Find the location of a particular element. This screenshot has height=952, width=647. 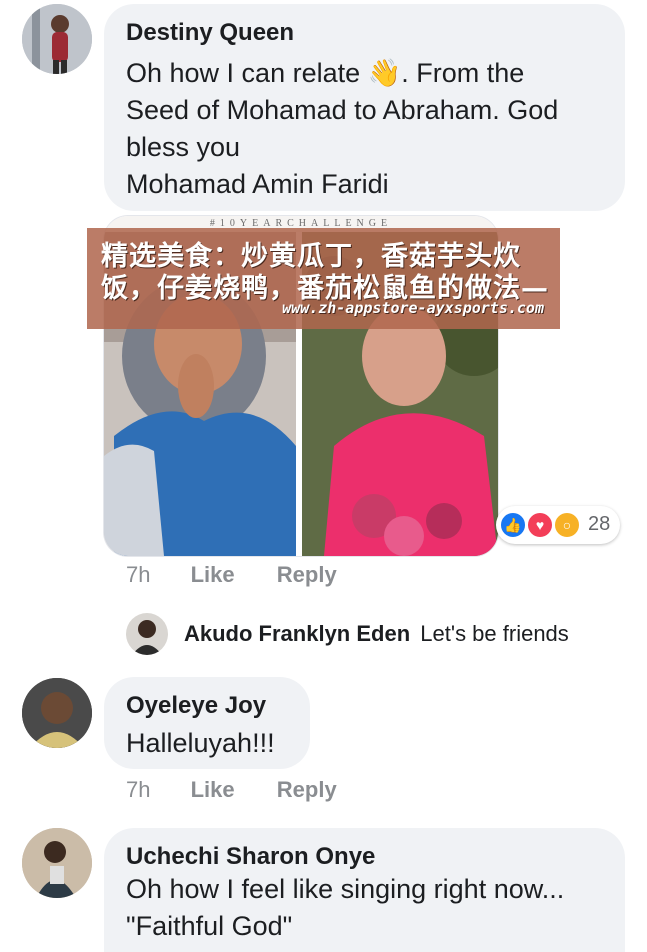

overlay-url: www.zh-appstore-ayxsports.com is located at coordinates (413, 308).